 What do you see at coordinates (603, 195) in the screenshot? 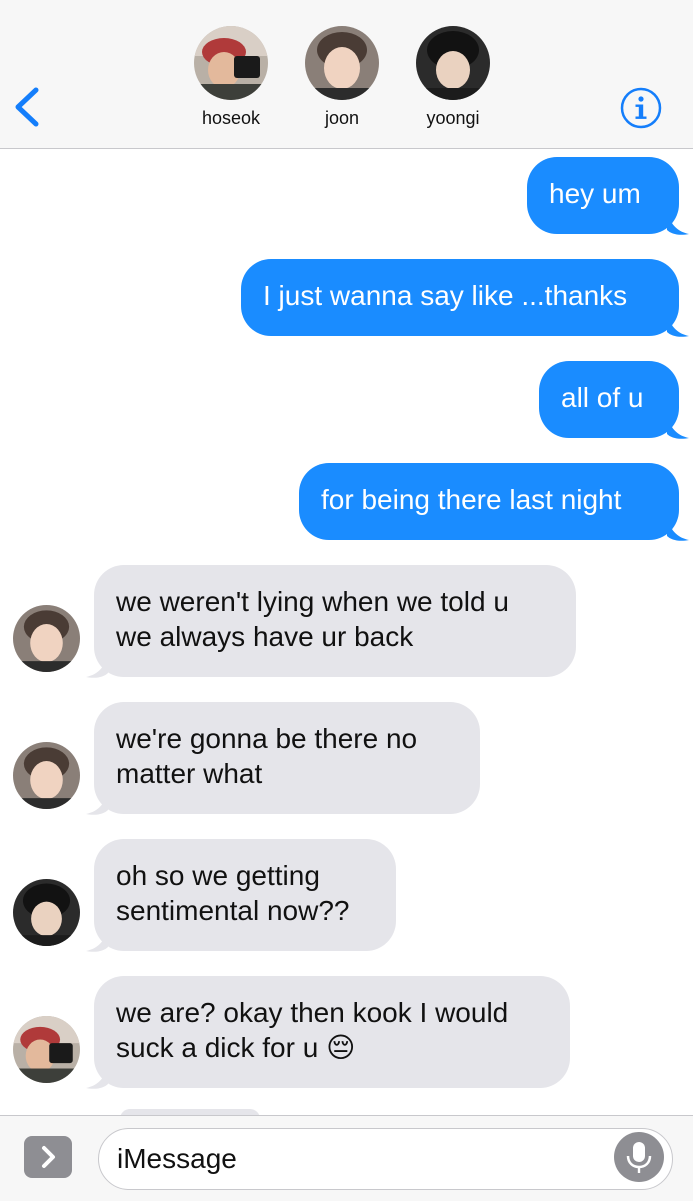
I see `outgoing-bubble: hey um` at bounding box center [603, 195].